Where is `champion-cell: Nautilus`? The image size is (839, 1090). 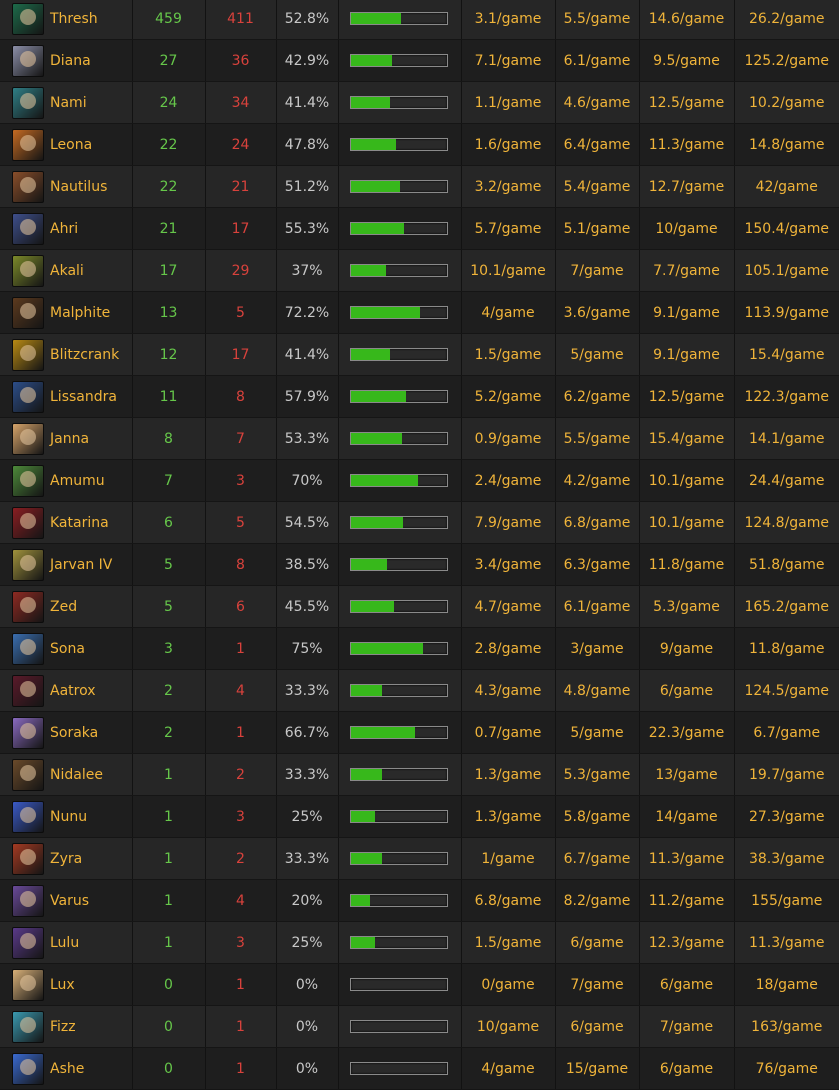 champion-cell: Nautilus is located at coordinates (66, 186).